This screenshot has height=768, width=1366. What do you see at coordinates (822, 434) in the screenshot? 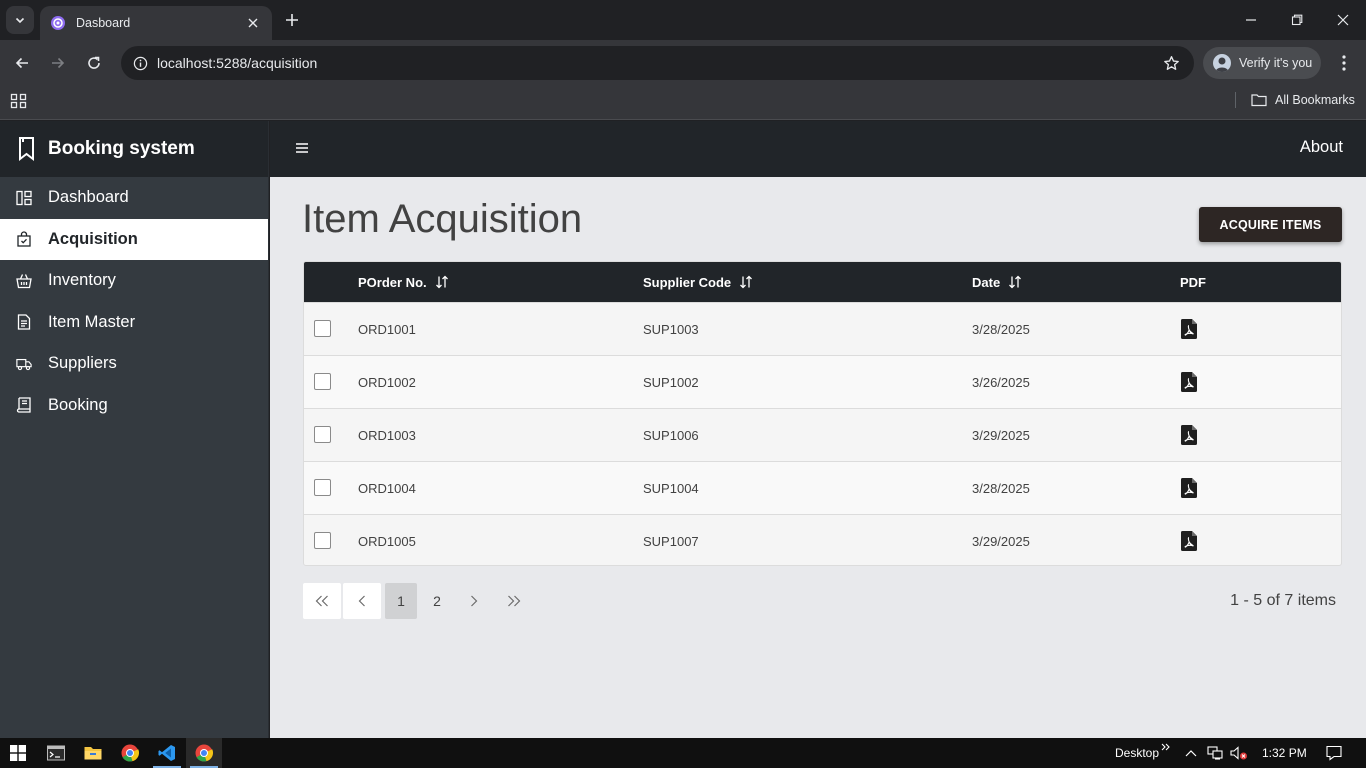
I see `table-row: ORD1003 SUP1006 3/29/2025` at bounding box center [822, 434].